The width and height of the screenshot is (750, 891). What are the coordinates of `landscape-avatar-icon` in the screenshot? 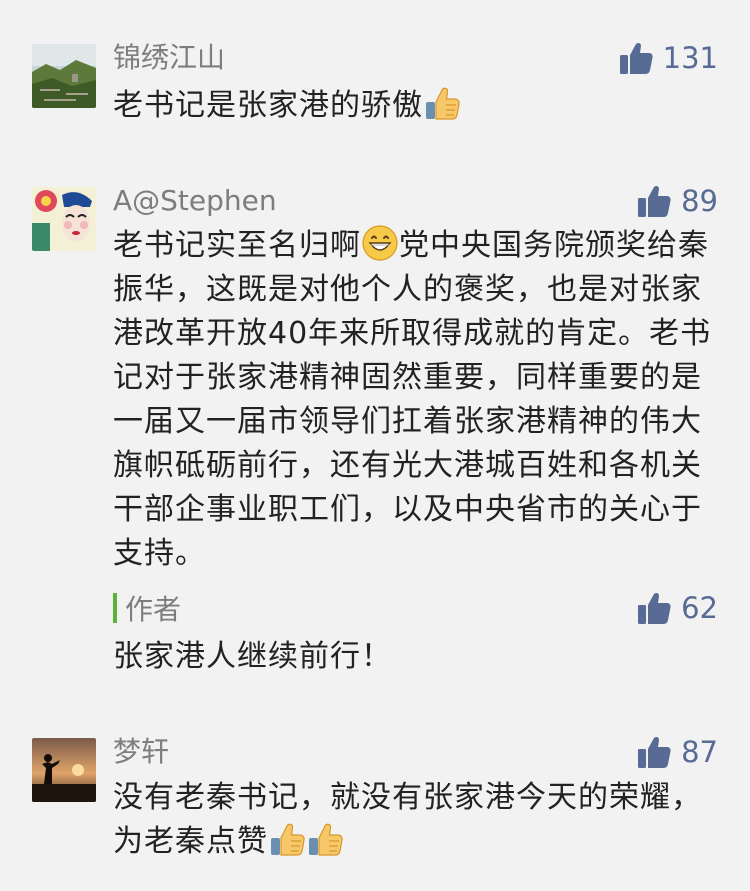 It's located at (64, 76).